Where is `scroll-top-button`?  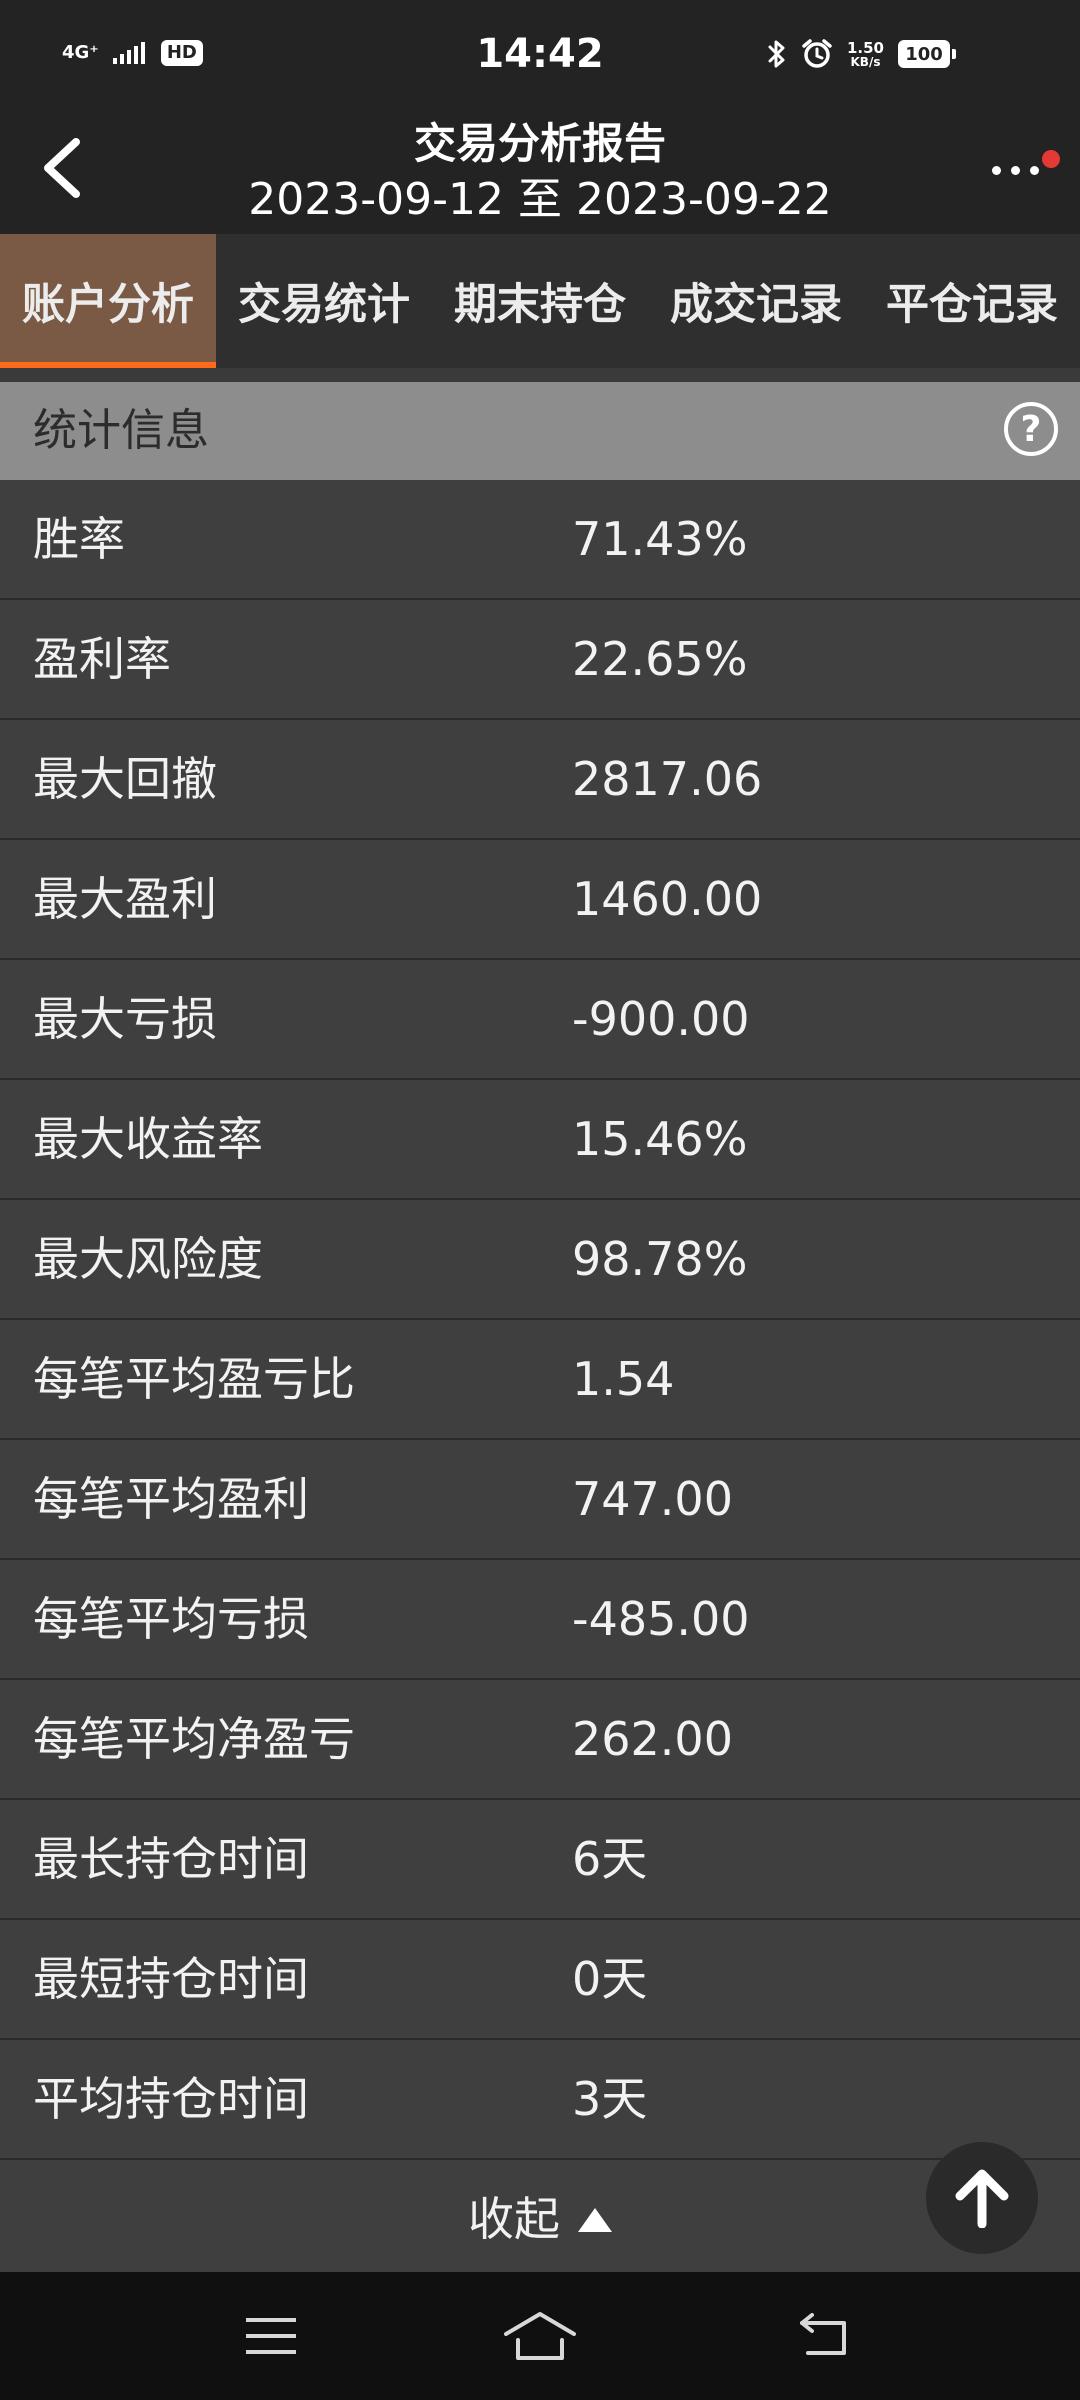 scroll-top-button is located at coordinates (982, 2198).